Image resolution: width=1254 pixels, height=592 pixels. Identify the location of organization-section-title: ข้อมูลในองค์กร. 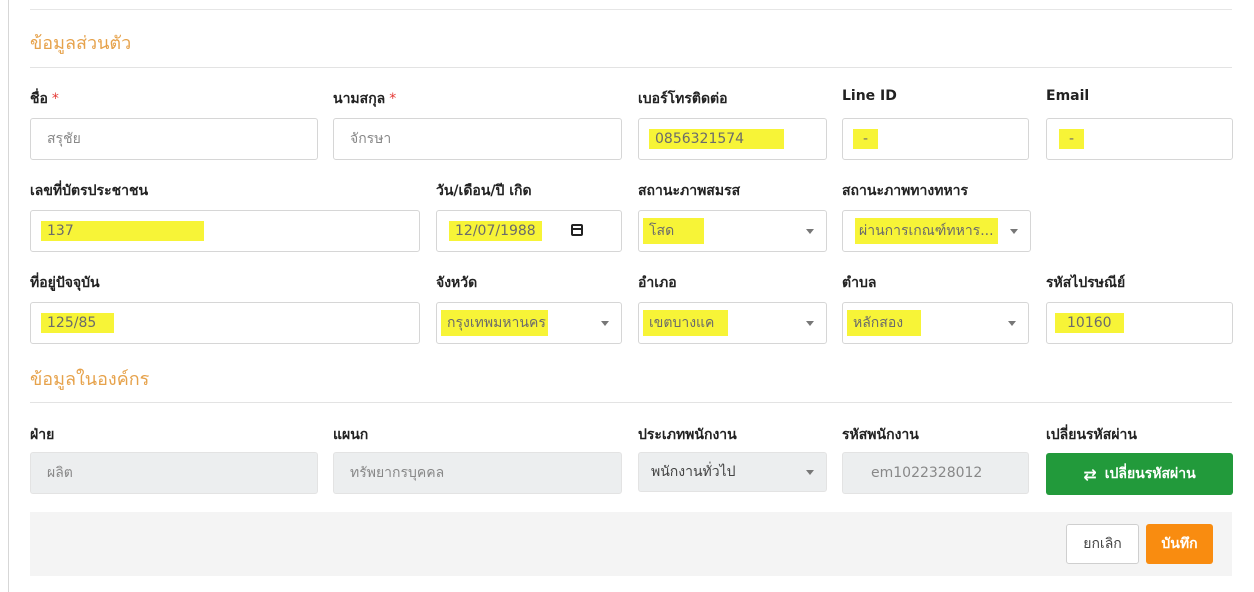
(90, 379).